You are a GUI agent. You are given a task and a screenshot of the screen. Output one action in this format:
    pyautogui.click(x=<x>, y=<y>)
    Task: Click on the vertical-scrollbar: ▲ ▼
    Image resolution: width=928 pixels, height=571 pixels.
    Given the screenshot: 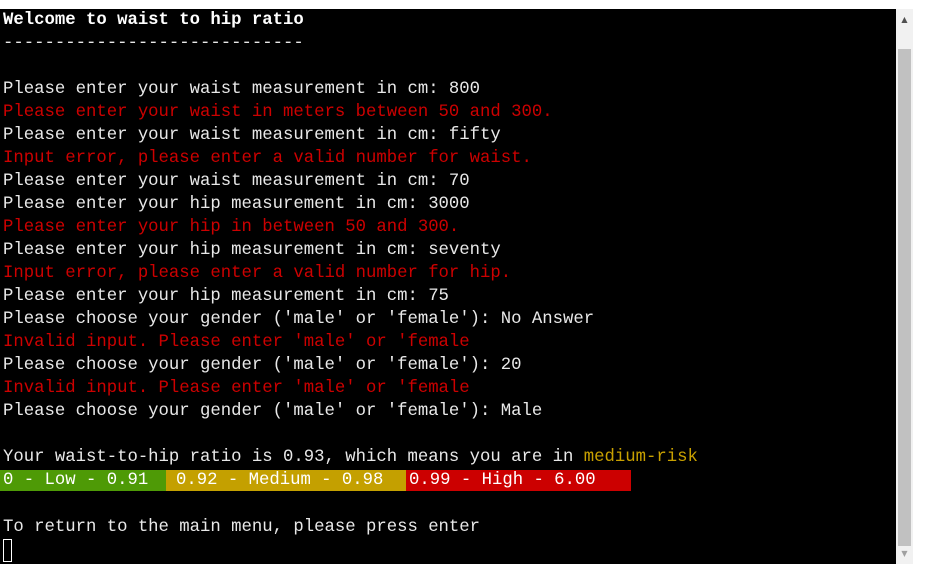 What is the action you would take?
    pyautogui.click(x=904, y=286)
    